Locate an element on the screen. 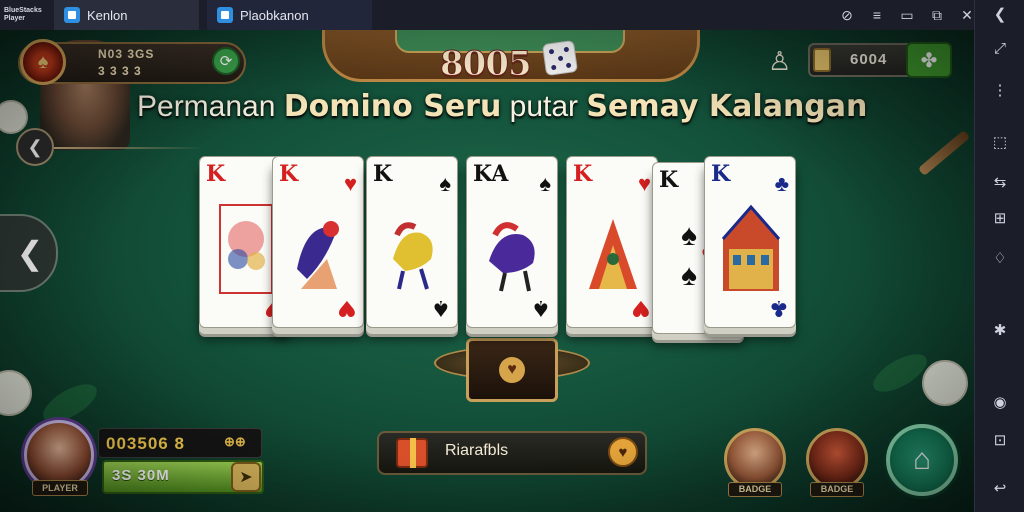  app-logo-line-1: BlueStacks is located at coordinates (23, 10).